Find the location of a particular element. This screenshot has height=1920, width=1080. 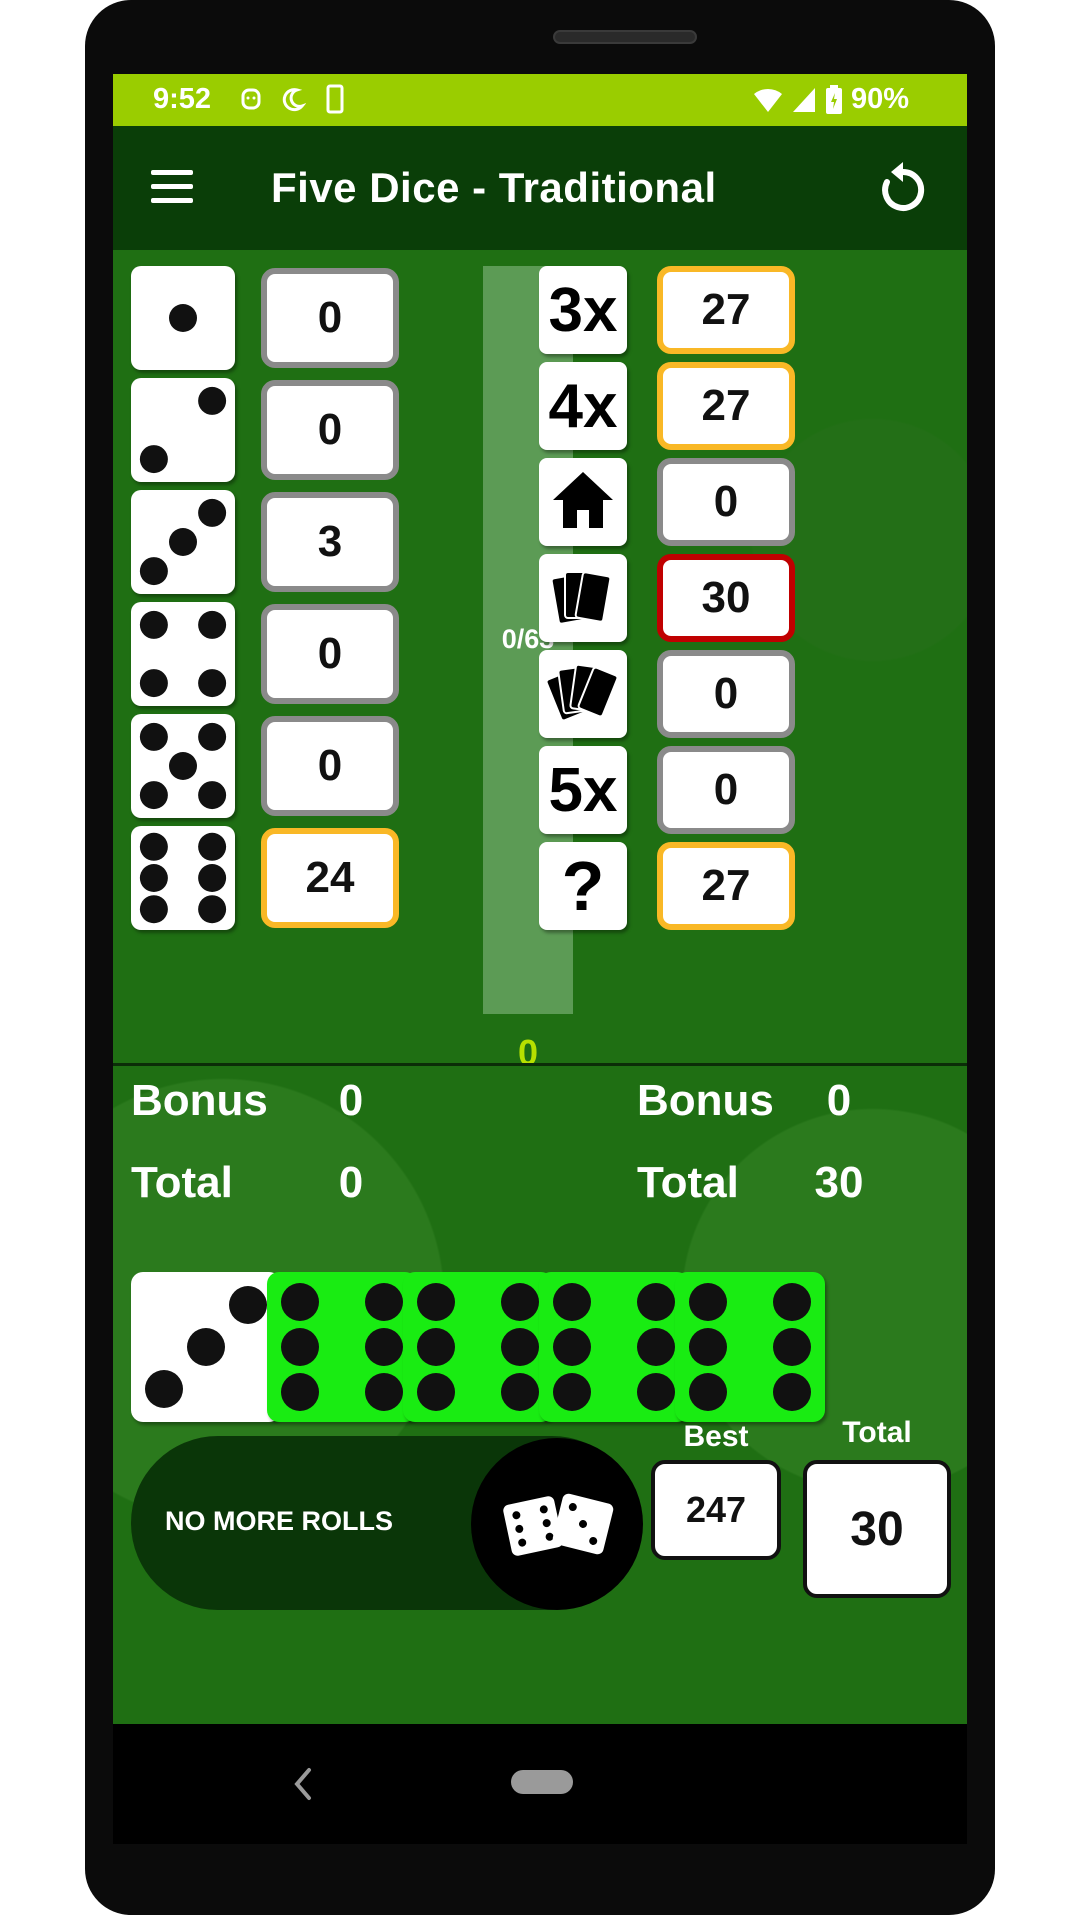

system-nav-bar is located at coordinates (540, 1784).